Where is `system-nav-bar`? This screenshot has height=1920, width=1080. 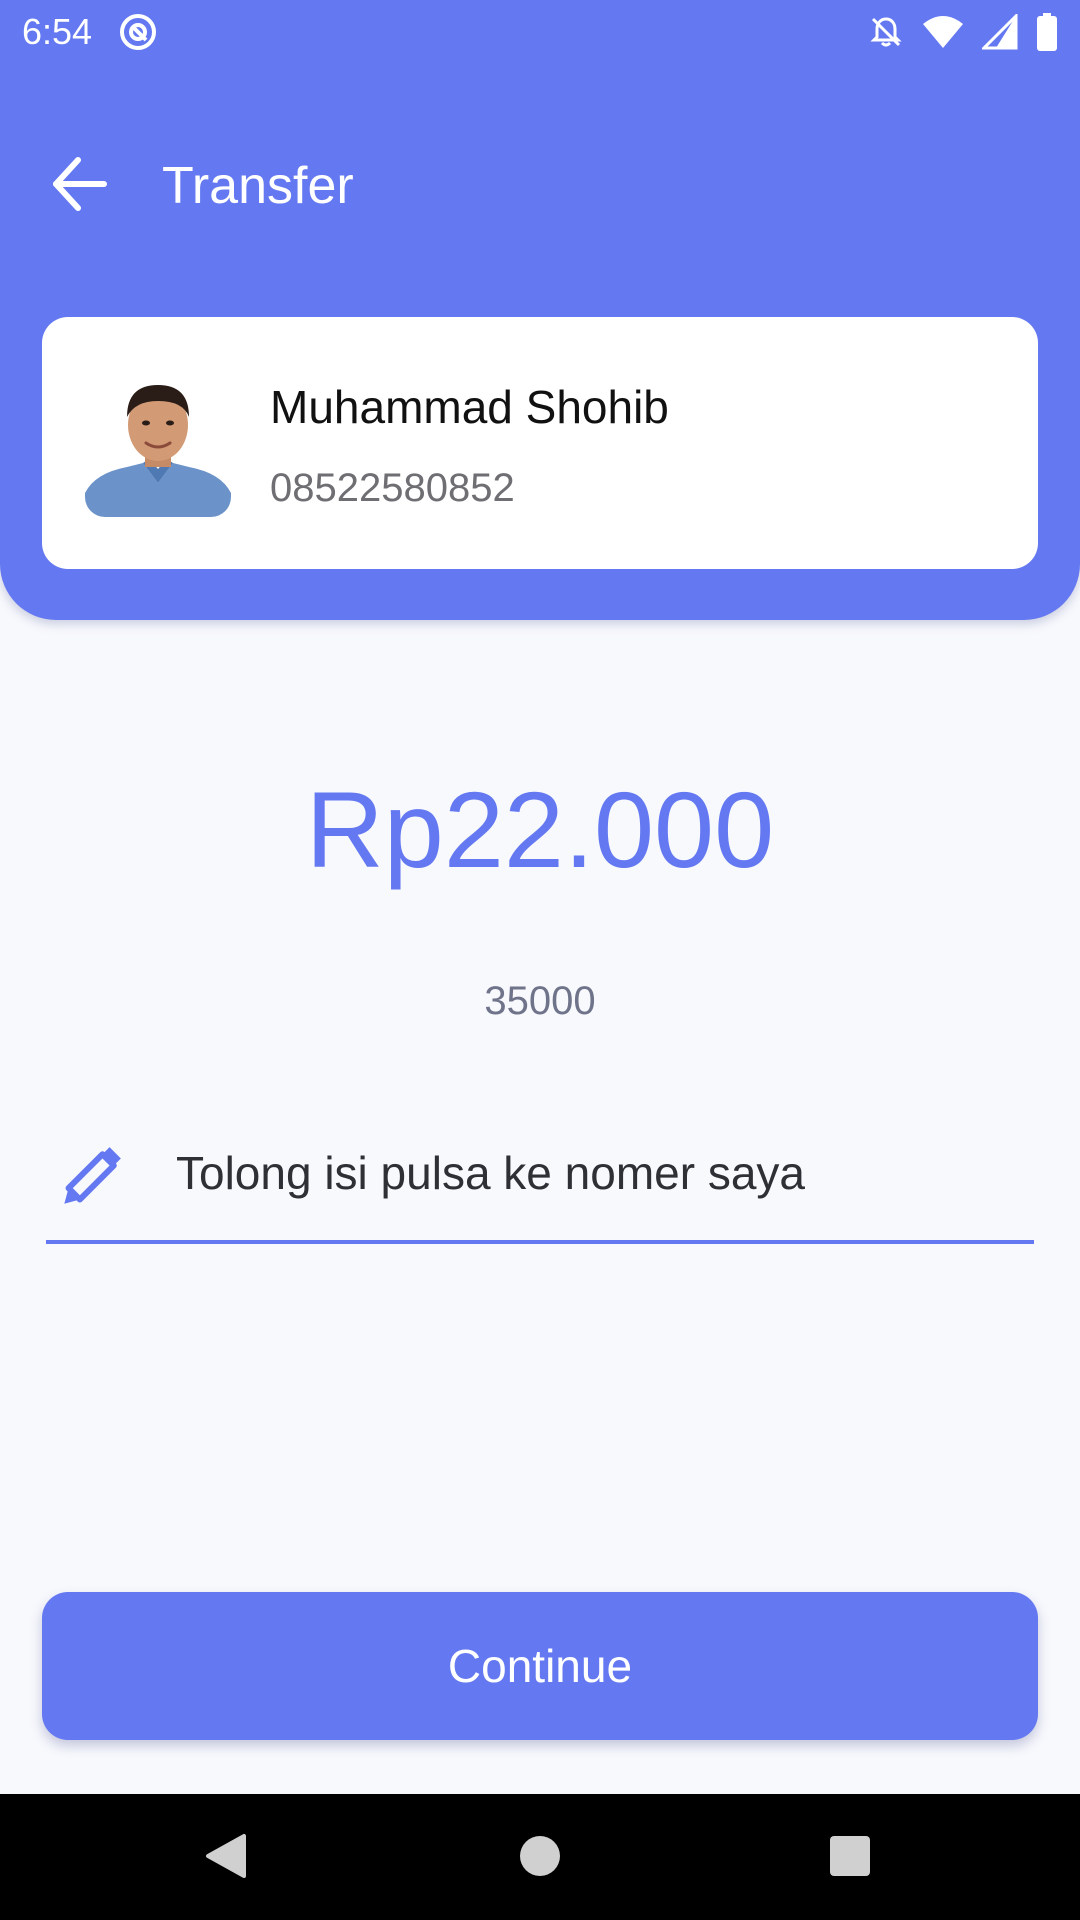
system-nav-bar is located at coordinates (540, 1857).